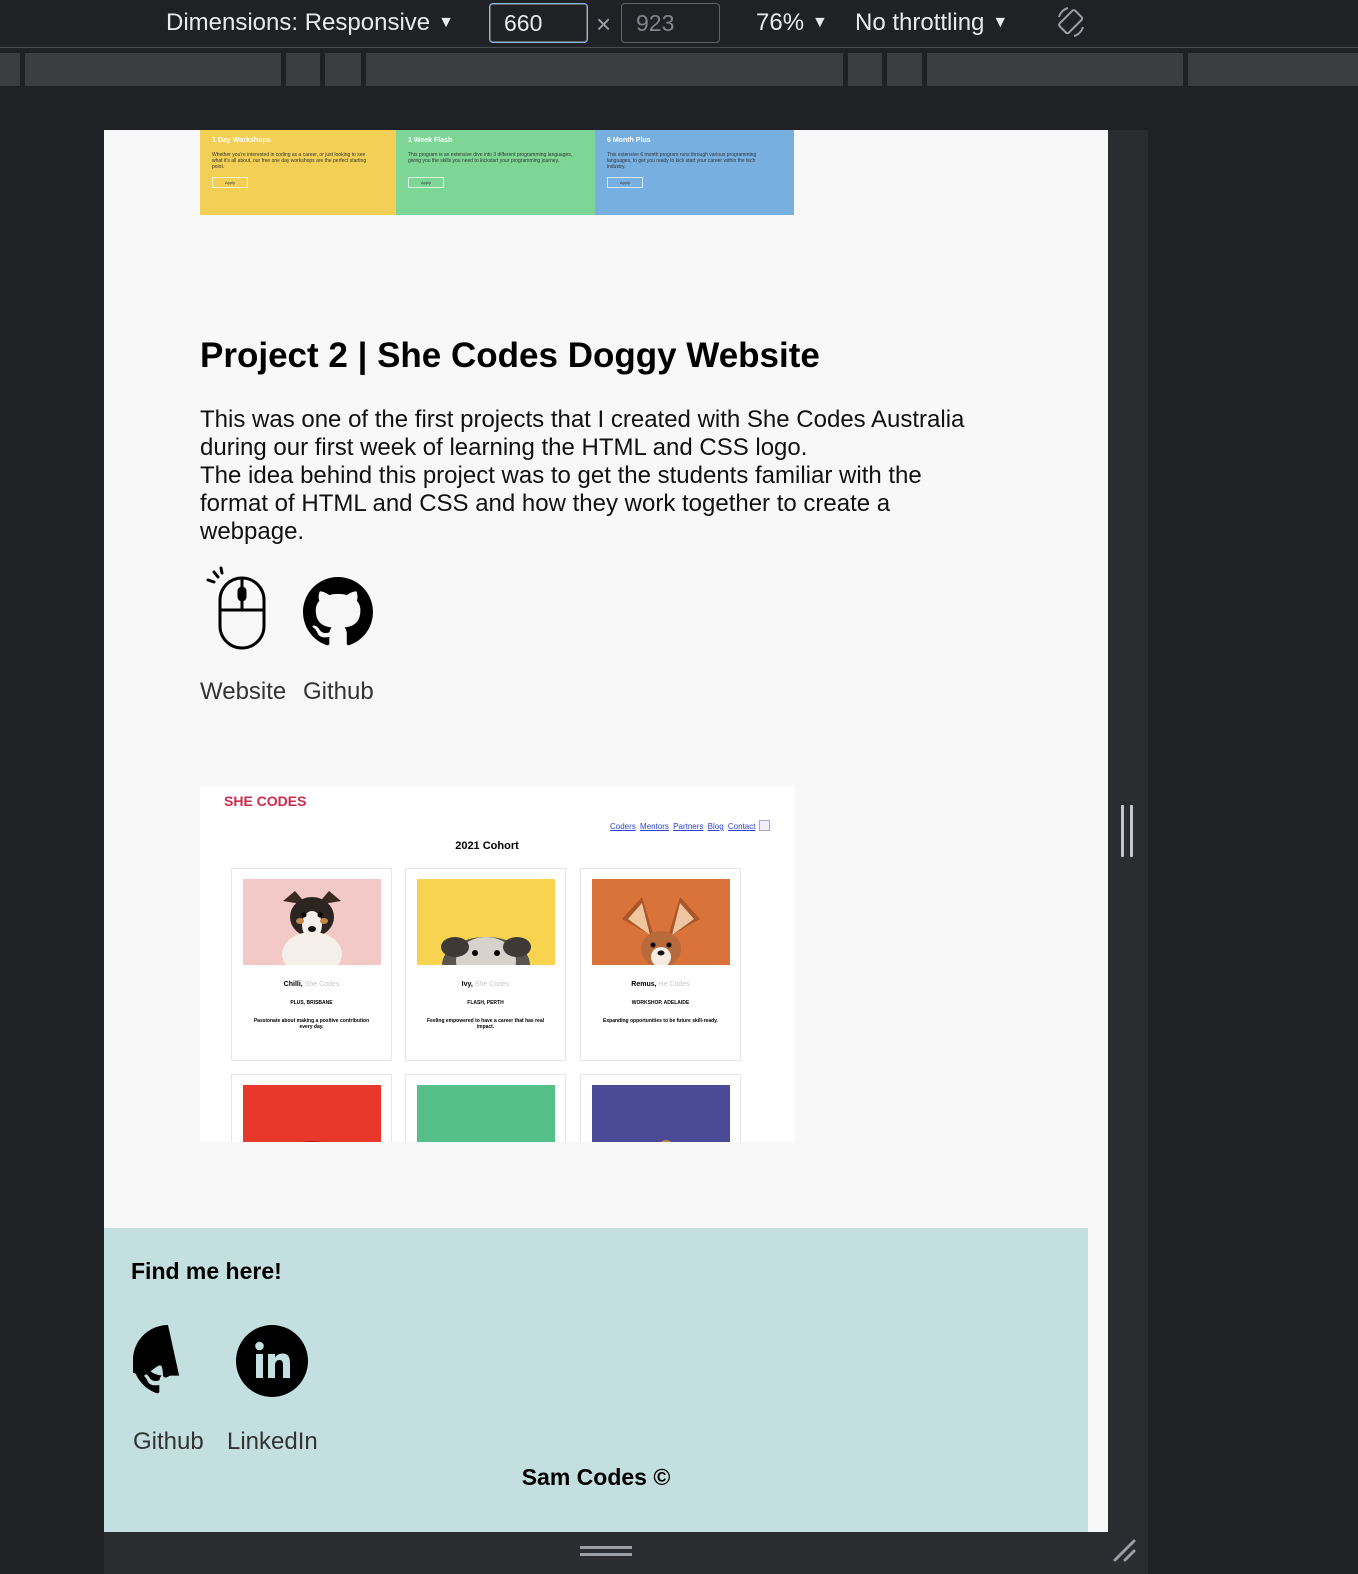 This screenshot has height=1574, width=1358. What do you see at coordinates (674, 984) in the screenshot?
I see `dog-tag: He Codes` at bounding box center [674, 984].